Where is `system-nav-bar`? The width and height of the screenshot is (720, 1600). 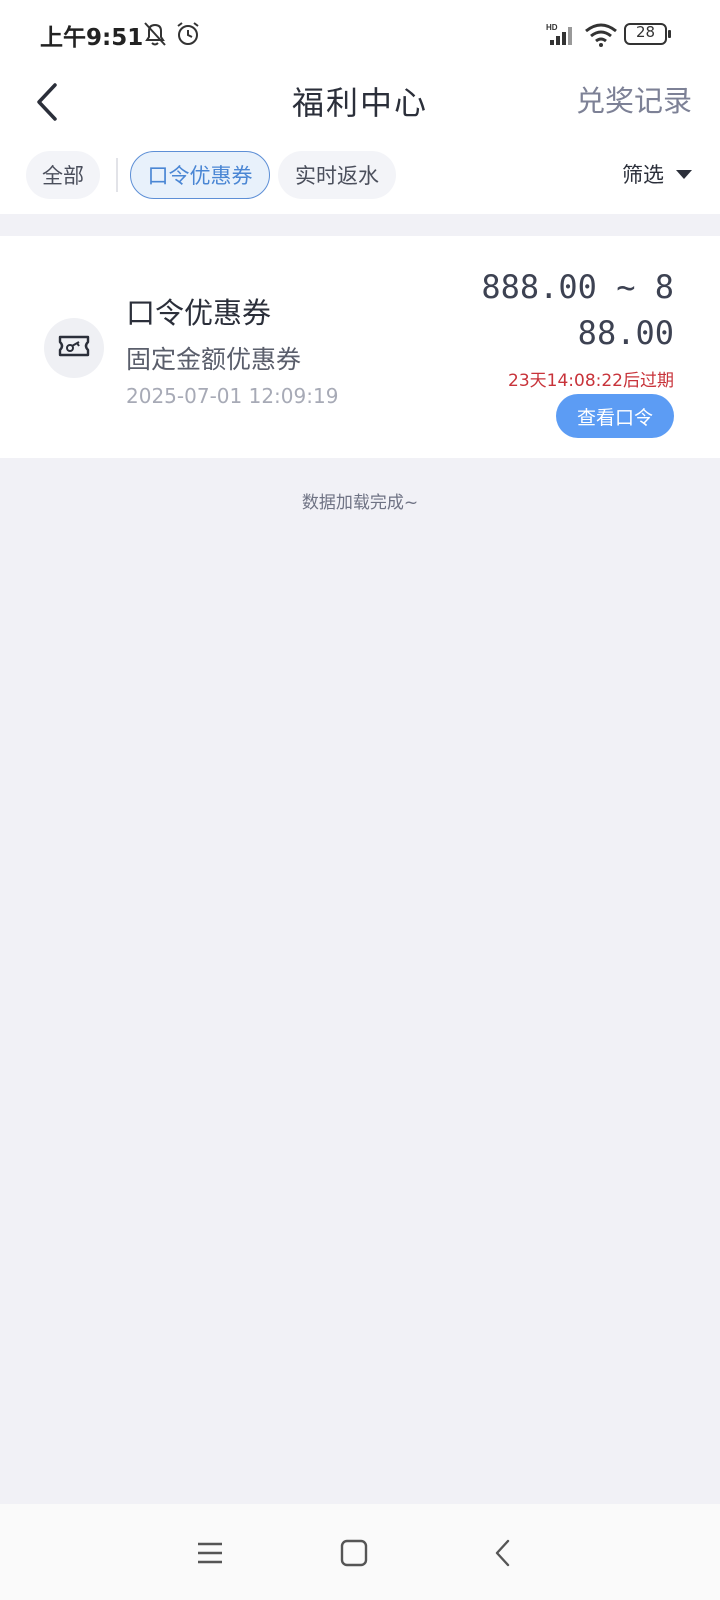 system-nav-bar is located at coordinates (360, 1552).